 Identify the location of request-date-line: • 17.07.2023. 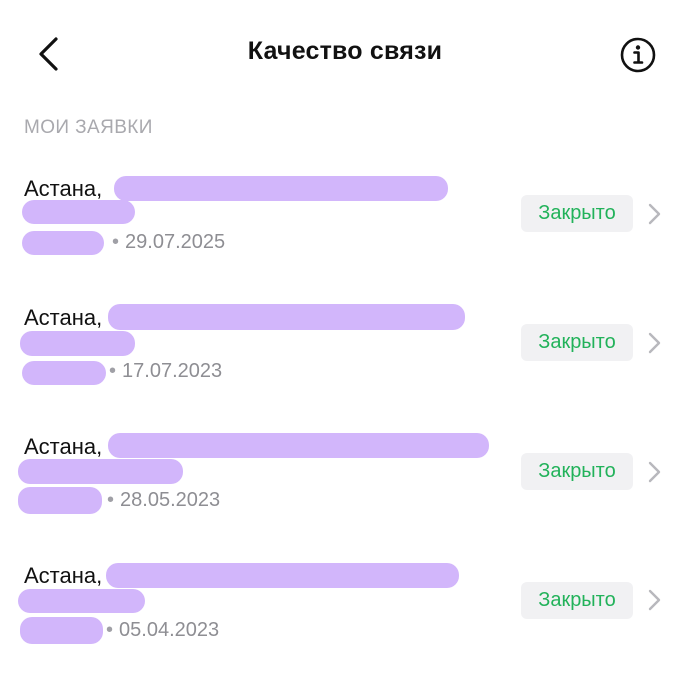
(165, 371).